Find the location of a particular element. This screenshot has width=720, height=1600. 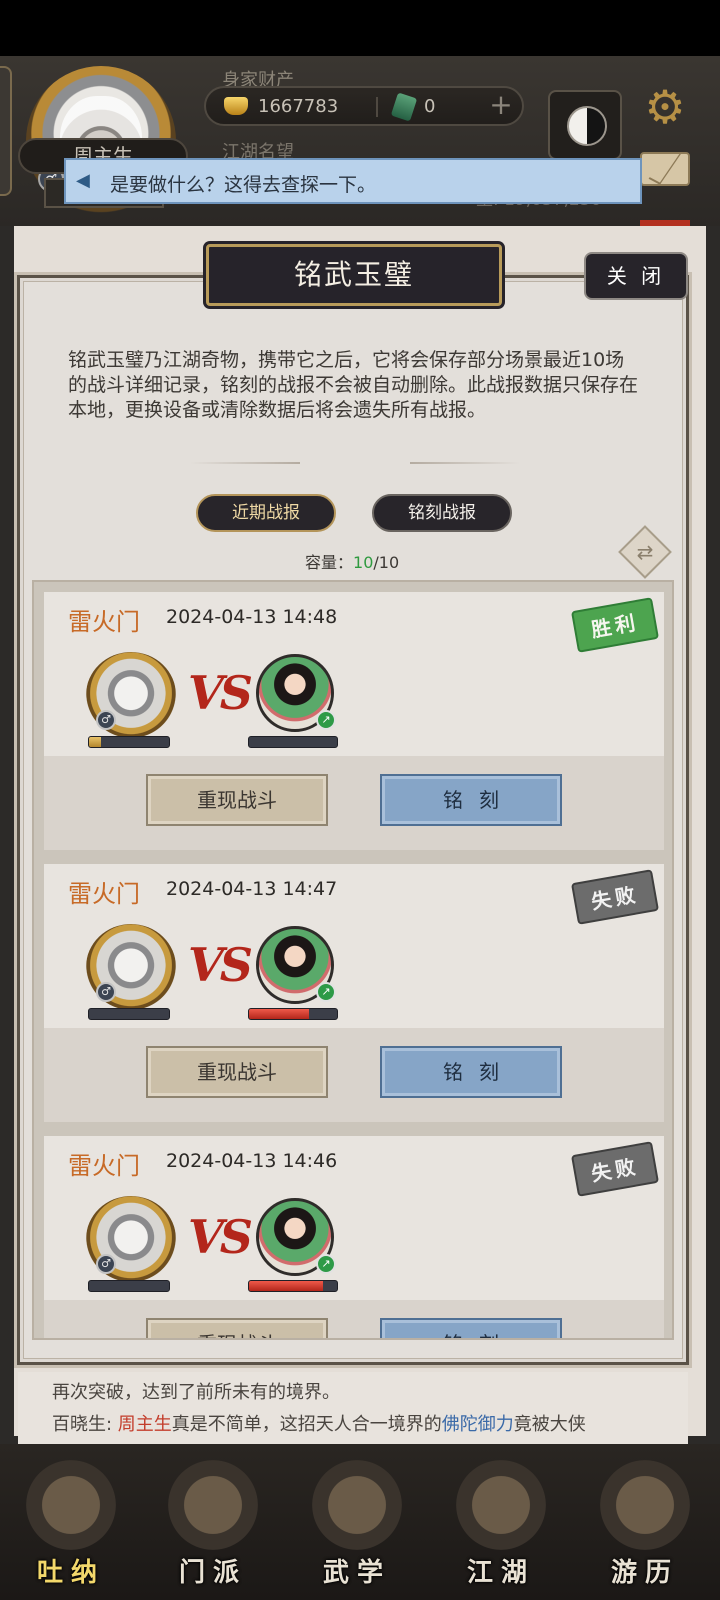

nav-sect: 门派 is located at coordinates (213, 1524).